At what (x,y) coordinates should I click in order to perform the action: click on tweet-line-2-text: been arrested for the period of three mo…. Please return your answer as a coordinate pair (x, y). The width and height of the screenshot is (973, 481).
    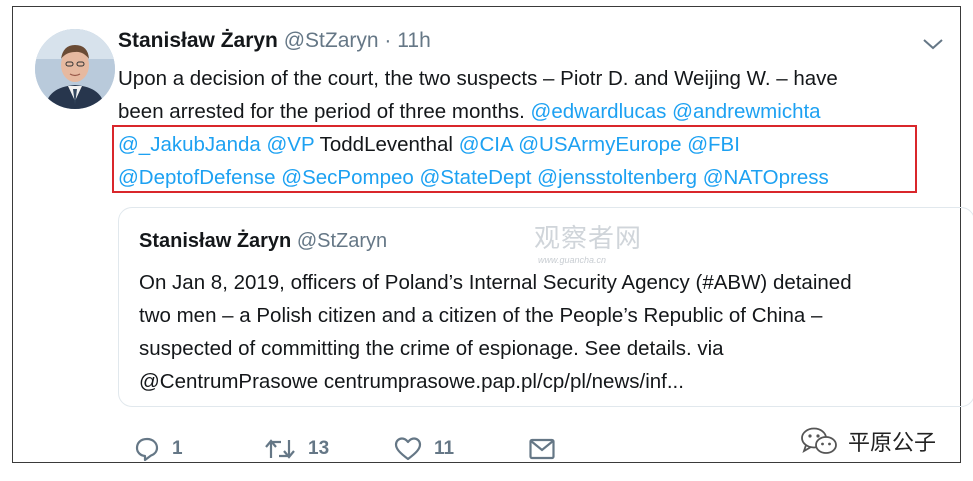
    Looking at the image, I should click on (321, 111).